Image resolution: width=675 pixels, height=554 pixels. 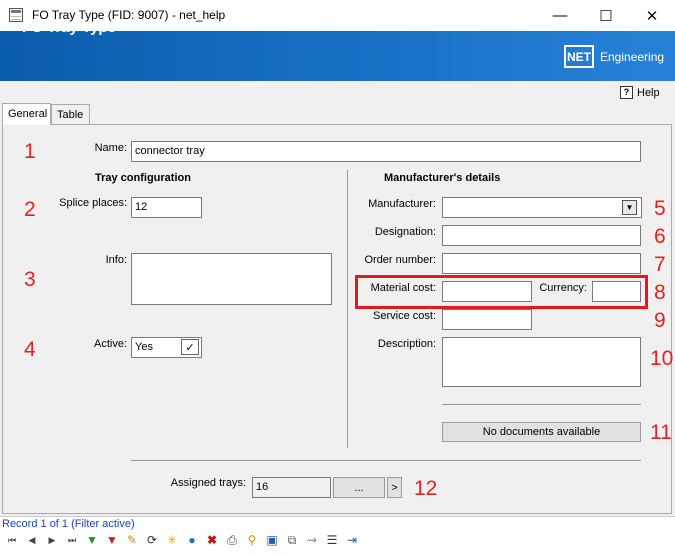 I want to click on filter-add-icon: ▼, so click(x=92, y=540).